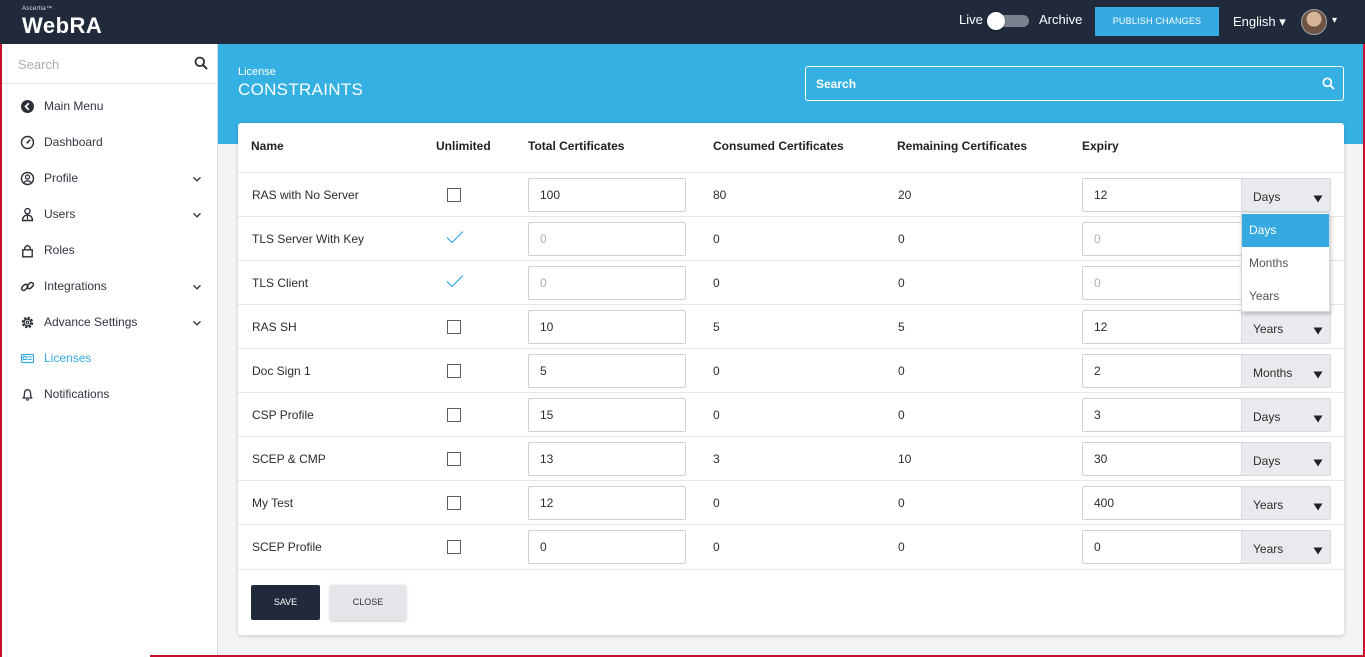 Image resolution: width=1365 pixels, height=657 pixels. Describe the element at coordinates (1268, 549) in the screenshot. I see `expiry-unit-label: Years` at that location.